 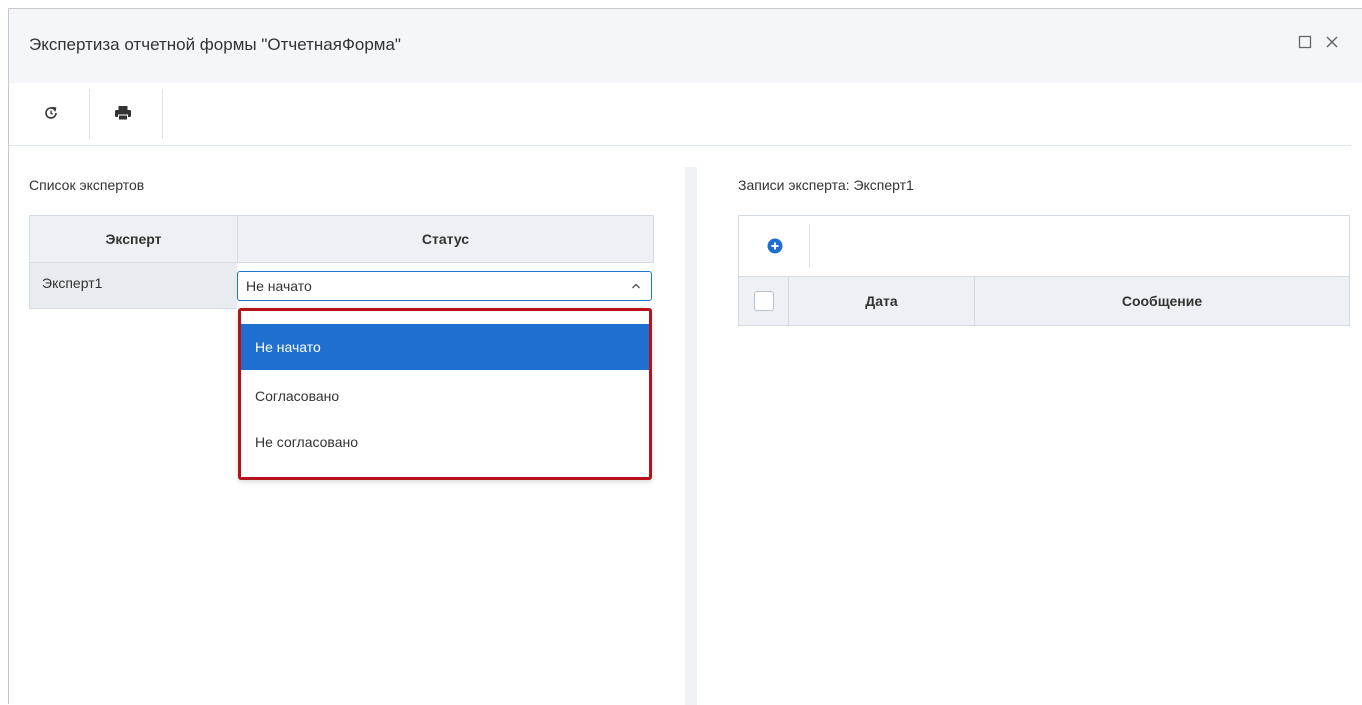 I want to click on column-header-date: Дата, so click(x=882, y=301).